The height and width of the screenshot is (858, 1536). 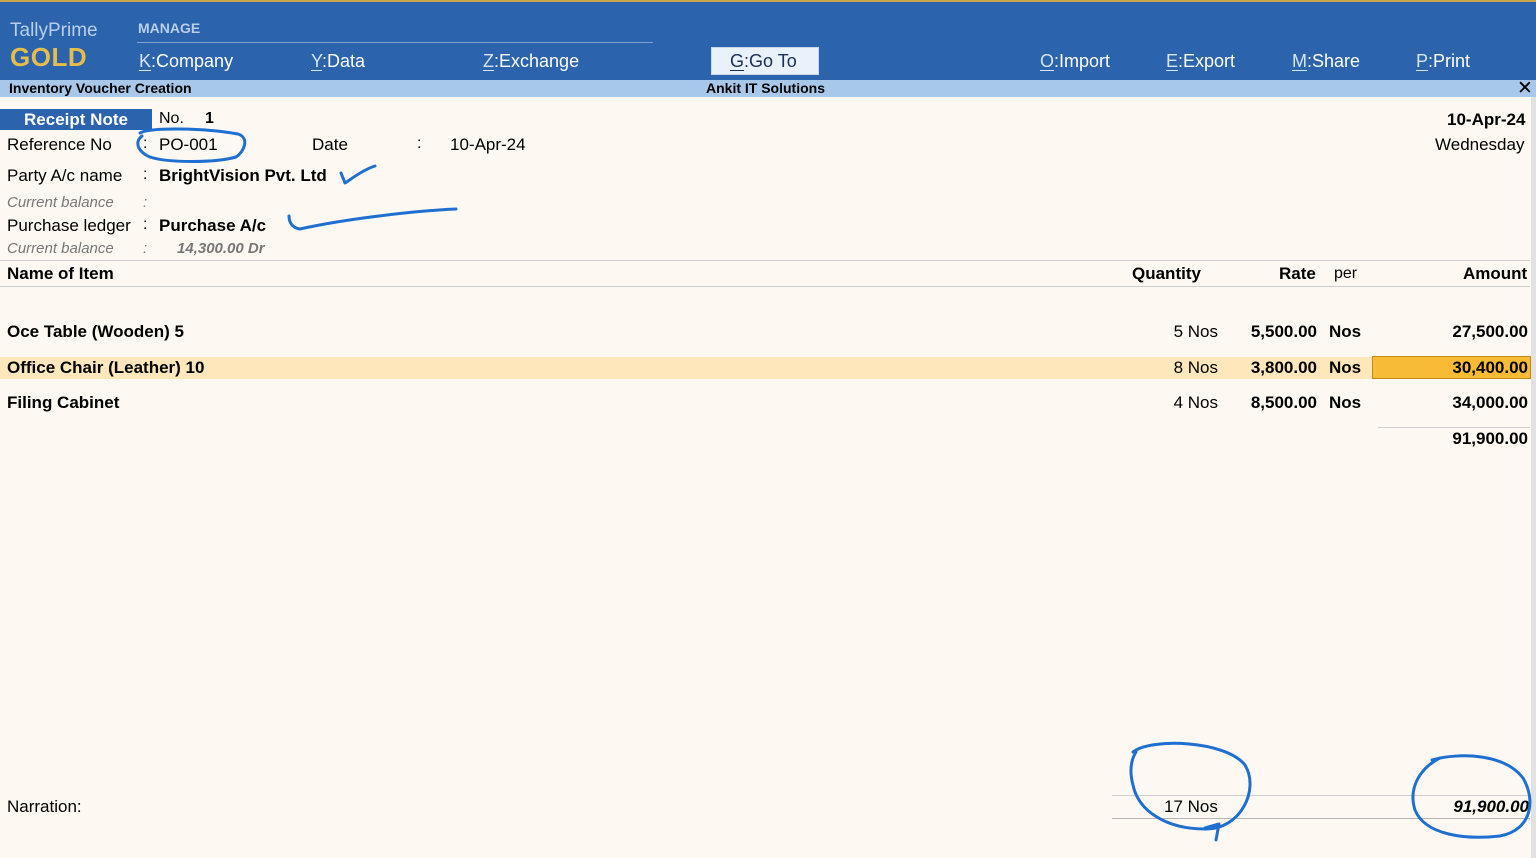 What do you see at coordinates (60, 273) in the screenshot?
I see `col-header-name: Name of Item` at bounding box center [60, 273].